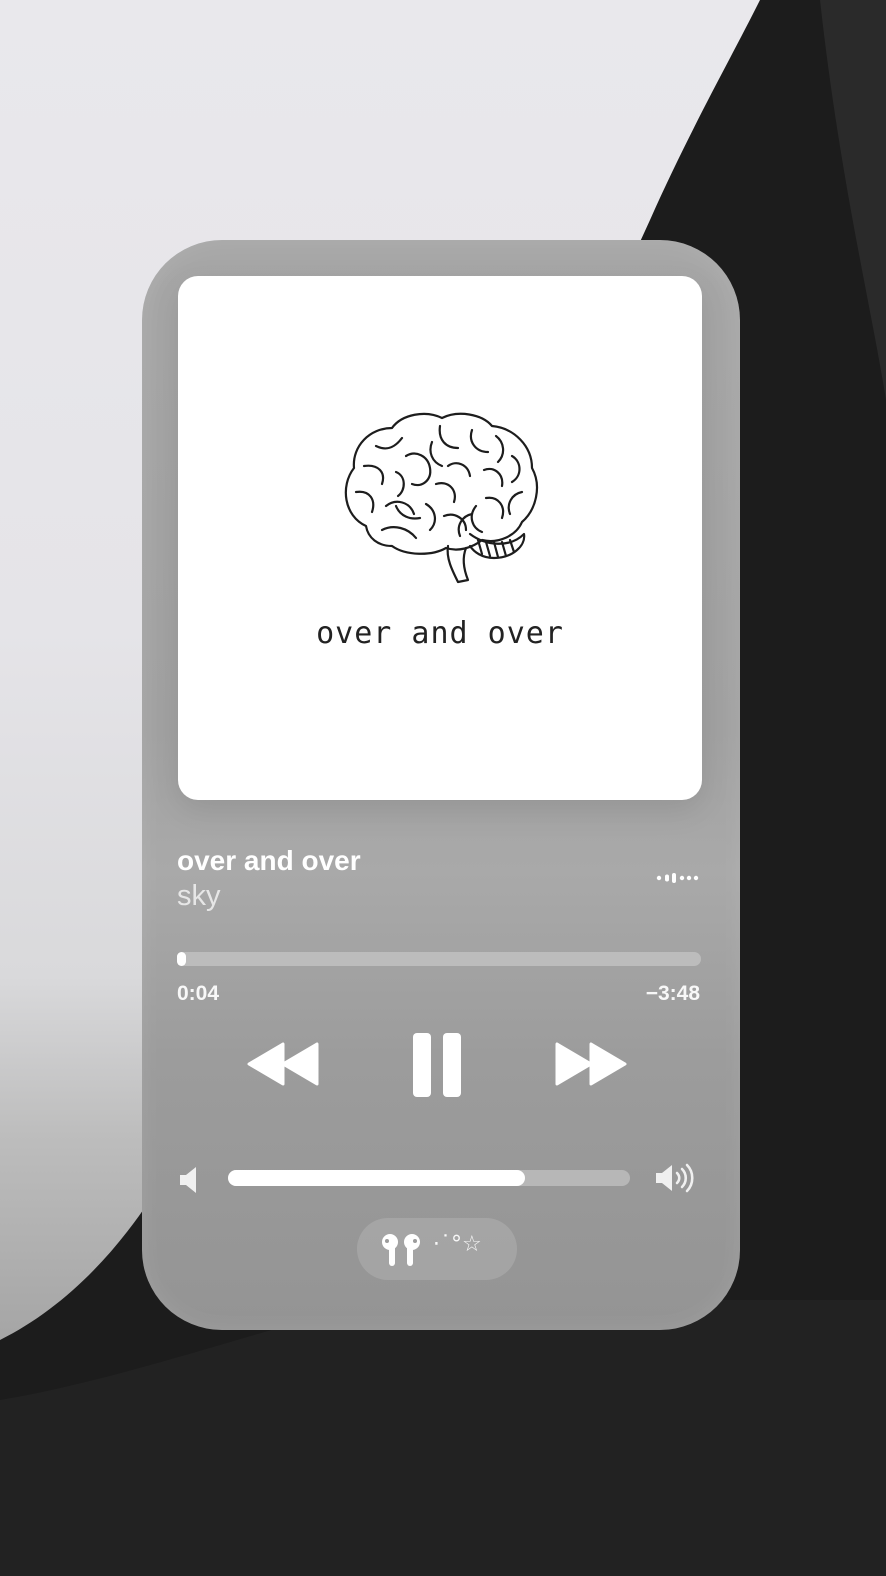 The image size is (886, 1576). Describe the element at coordinates (441, 498) in the screenshot. I see `brain-icon` at that location.